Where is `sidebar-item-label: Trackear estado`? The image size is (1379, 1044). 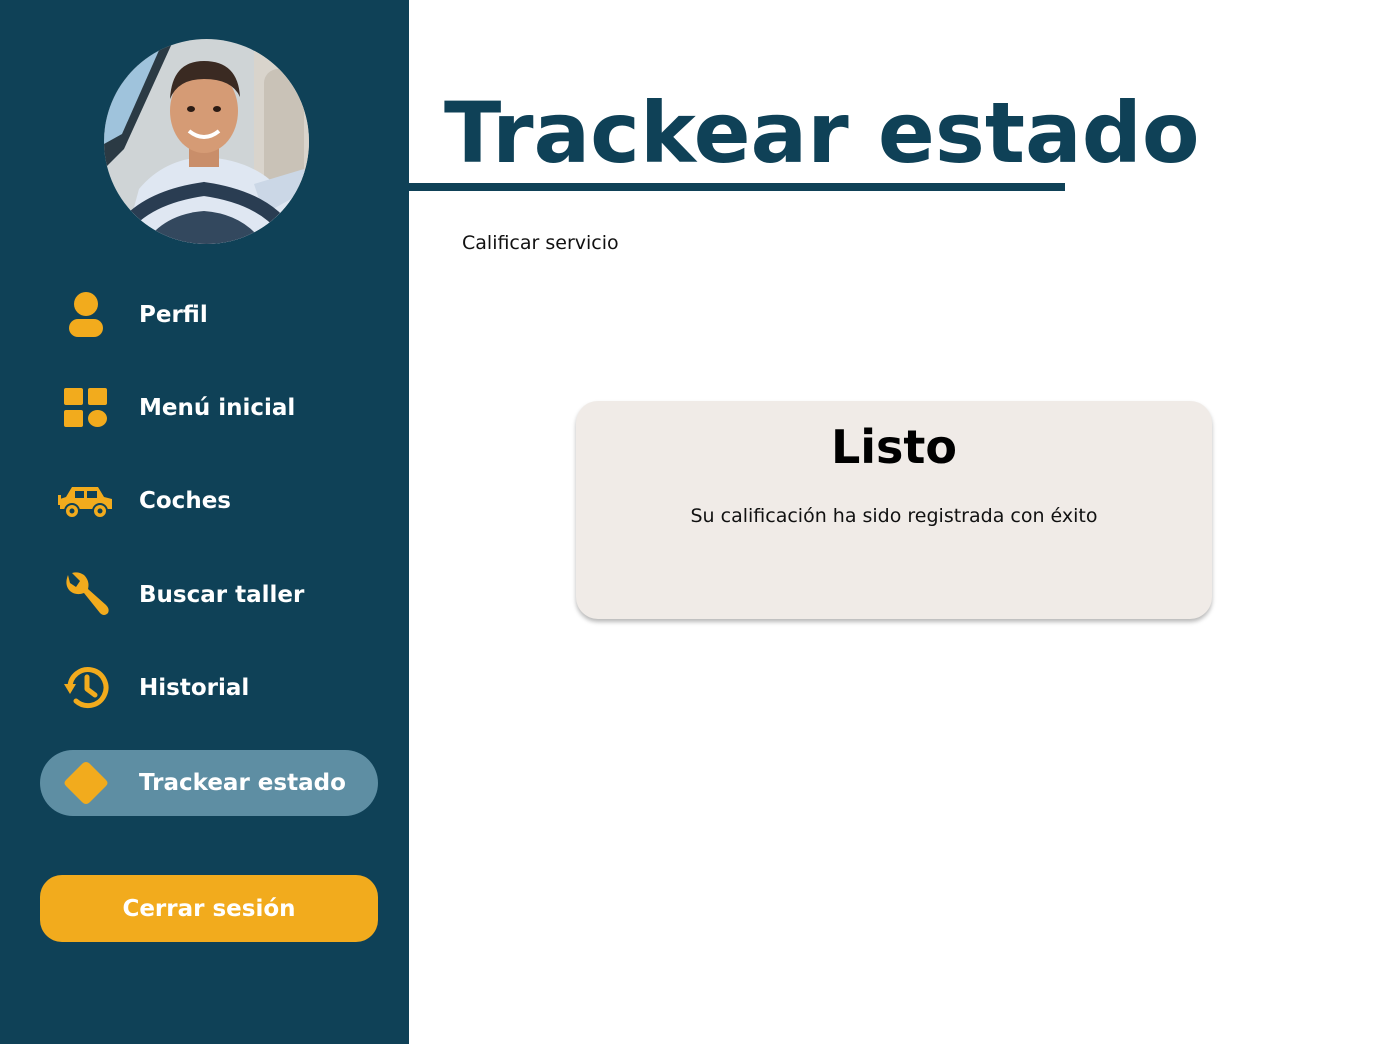
sidebar-item-label: Trackear estado is located at coordinates (242, 783).